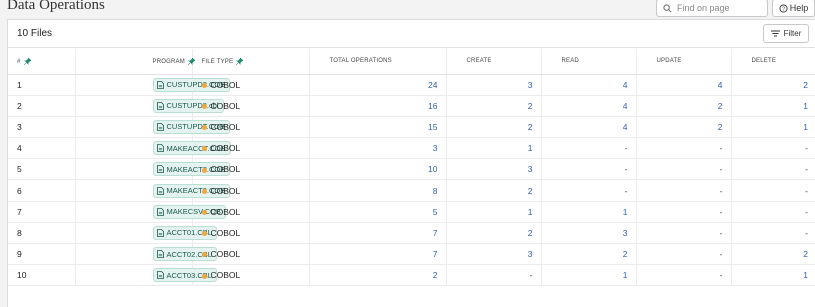  Describe the element at coordinates (667, 7) in the screenshot. I see `search-icon` at that location.